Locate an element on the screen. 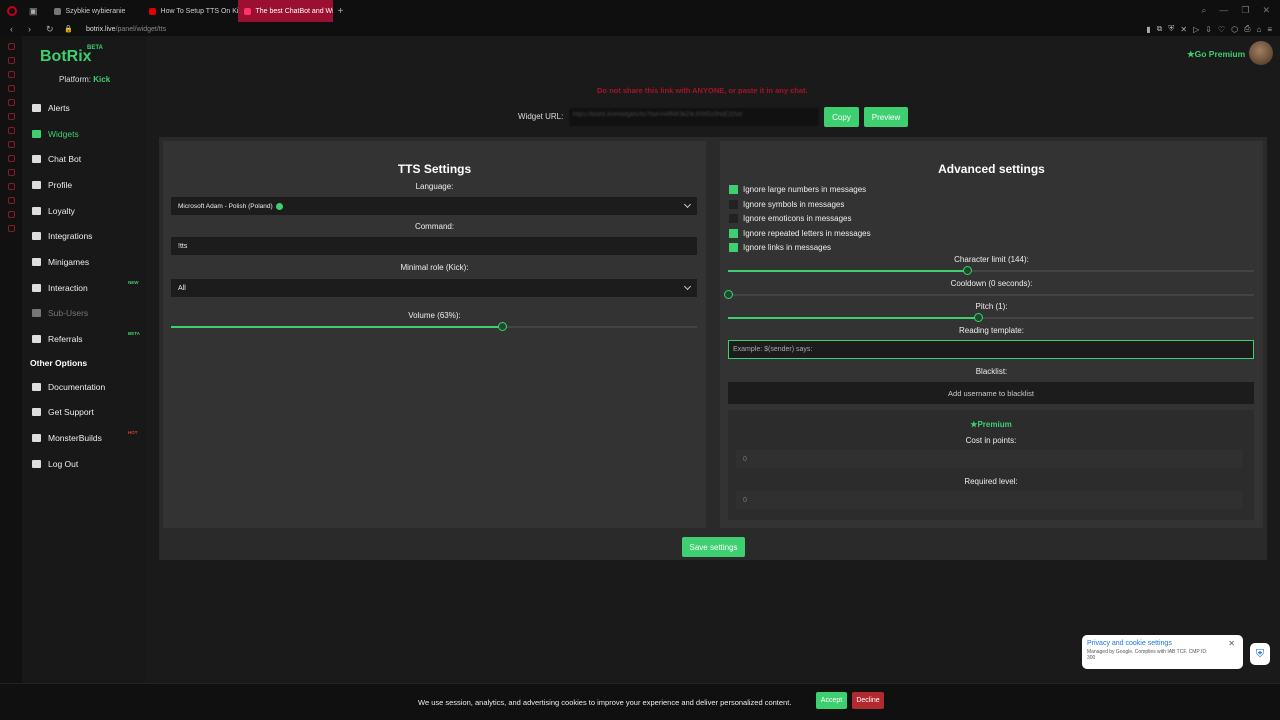  close-icon: ✕ is located at coordinates (1231, 643).